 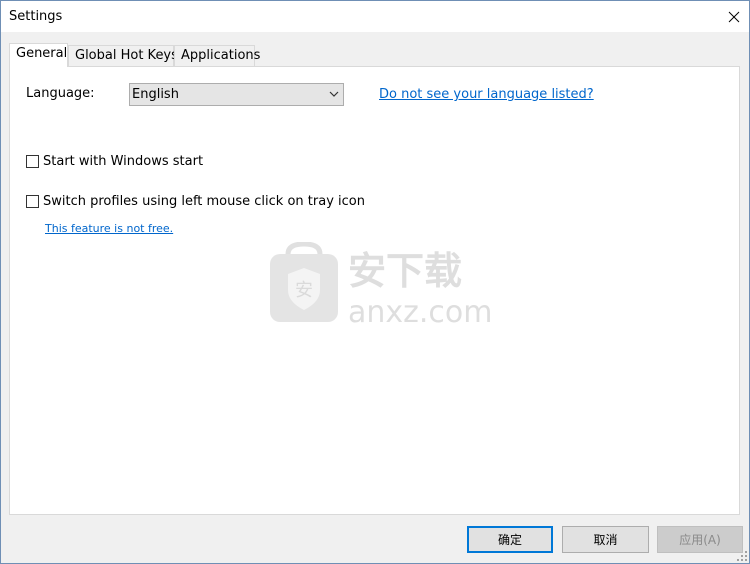 I want to click on shield-bag-icon: 安, so click(x=304, y=282).